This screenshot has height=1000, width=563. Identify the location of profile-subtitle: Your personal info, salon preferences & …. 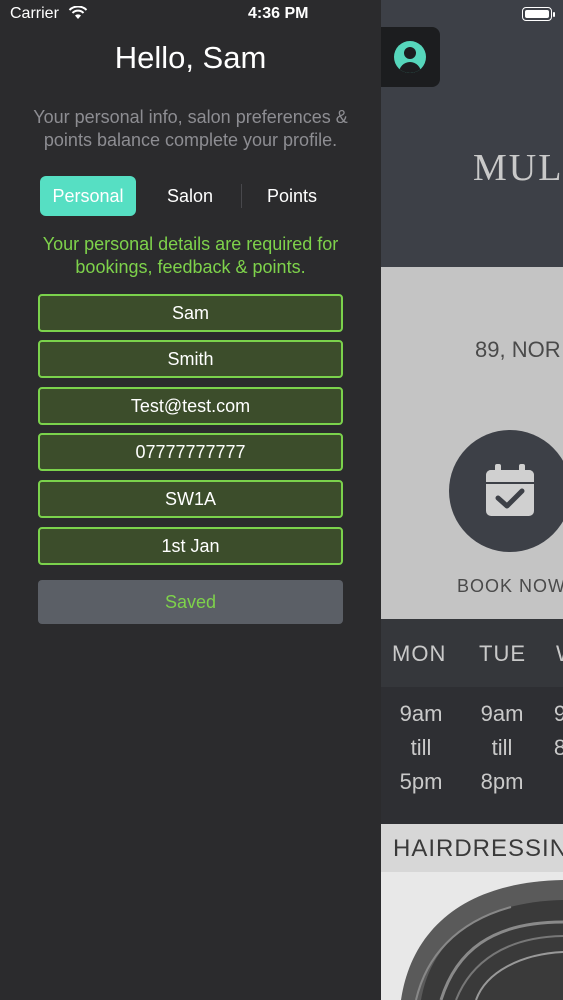
(190, 128).